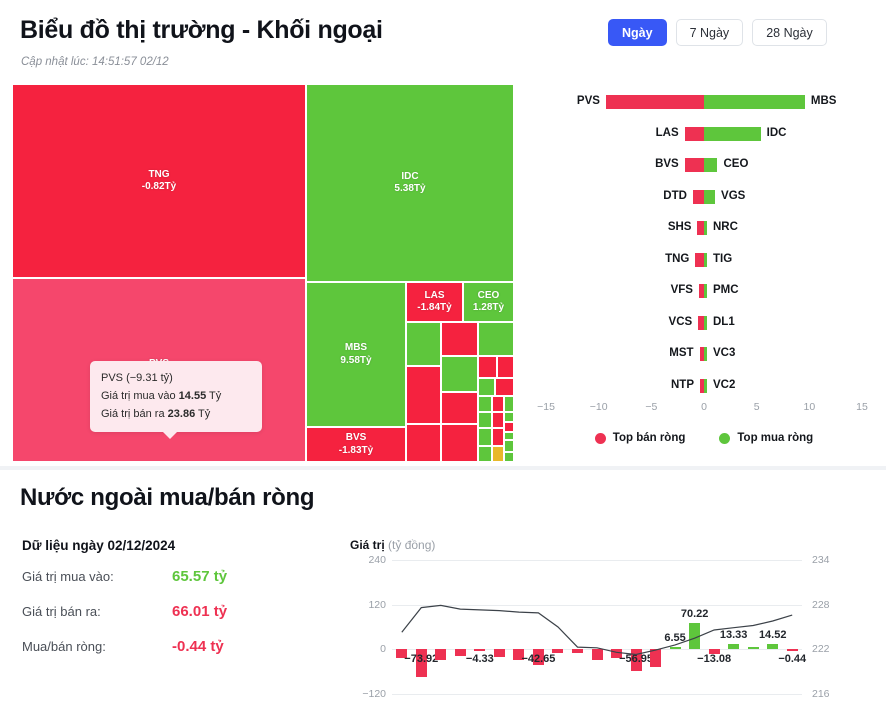 This screenshot has width=886, height=716. What do you see at coordinates (99, 545) in the screenshot?
I see `stats-heading: Dữ liệu ngày 02/12/2024` at bounding box center [99, 545].